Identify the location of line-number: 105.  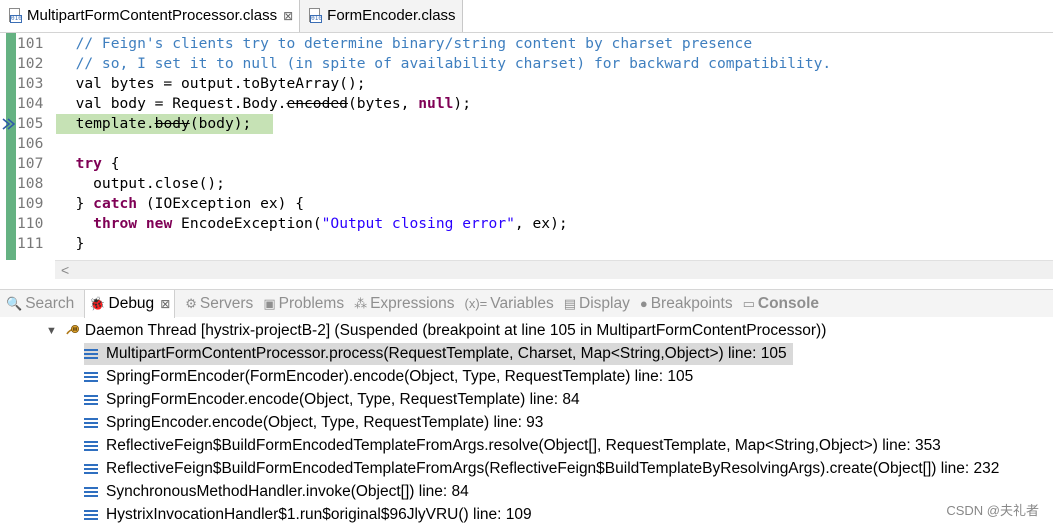
(30, 123).